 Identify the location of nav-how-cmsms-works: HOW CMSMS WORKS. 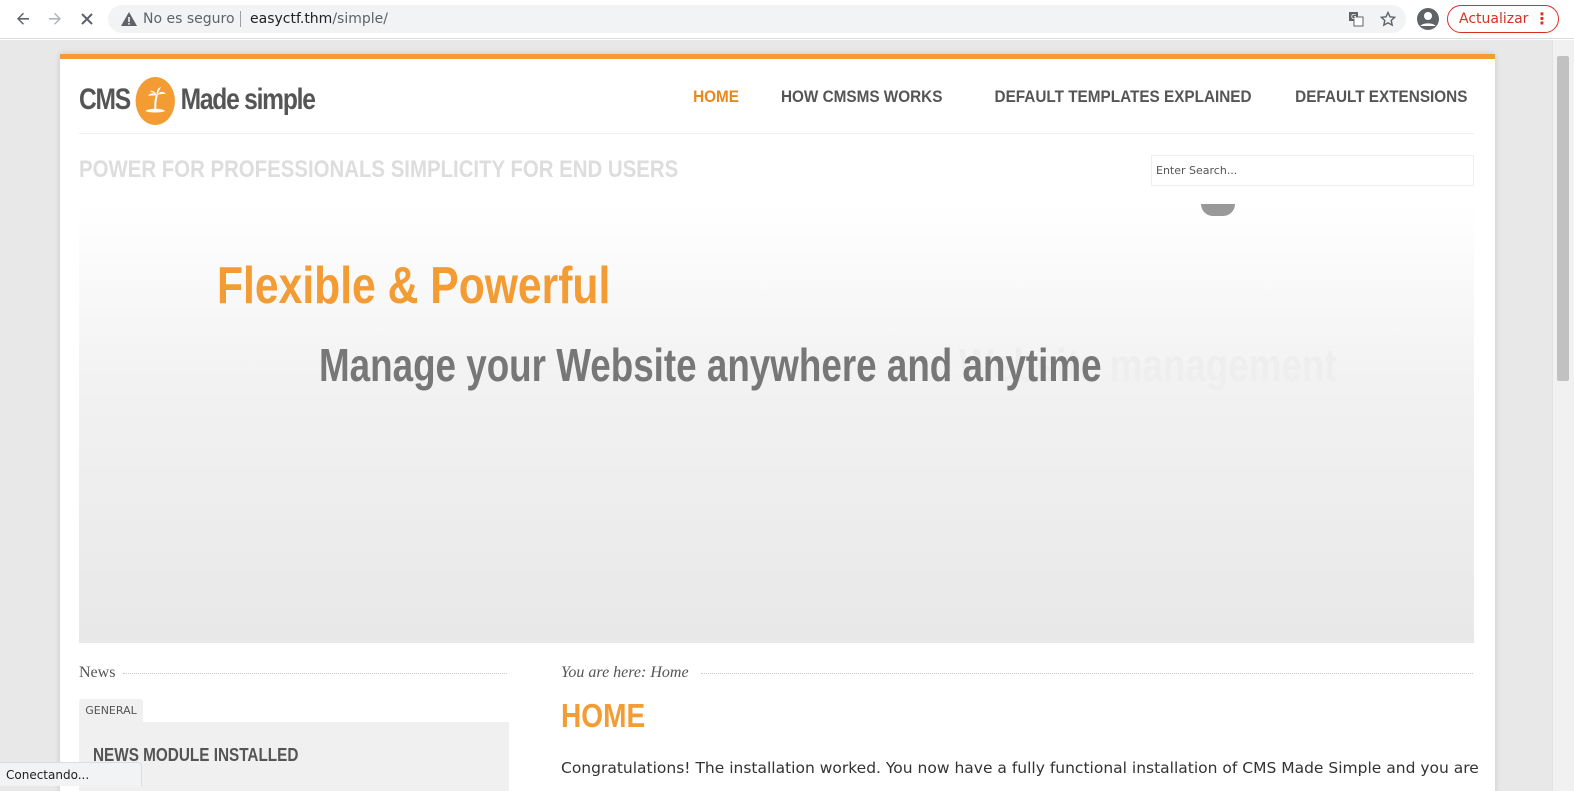
(861, 97).